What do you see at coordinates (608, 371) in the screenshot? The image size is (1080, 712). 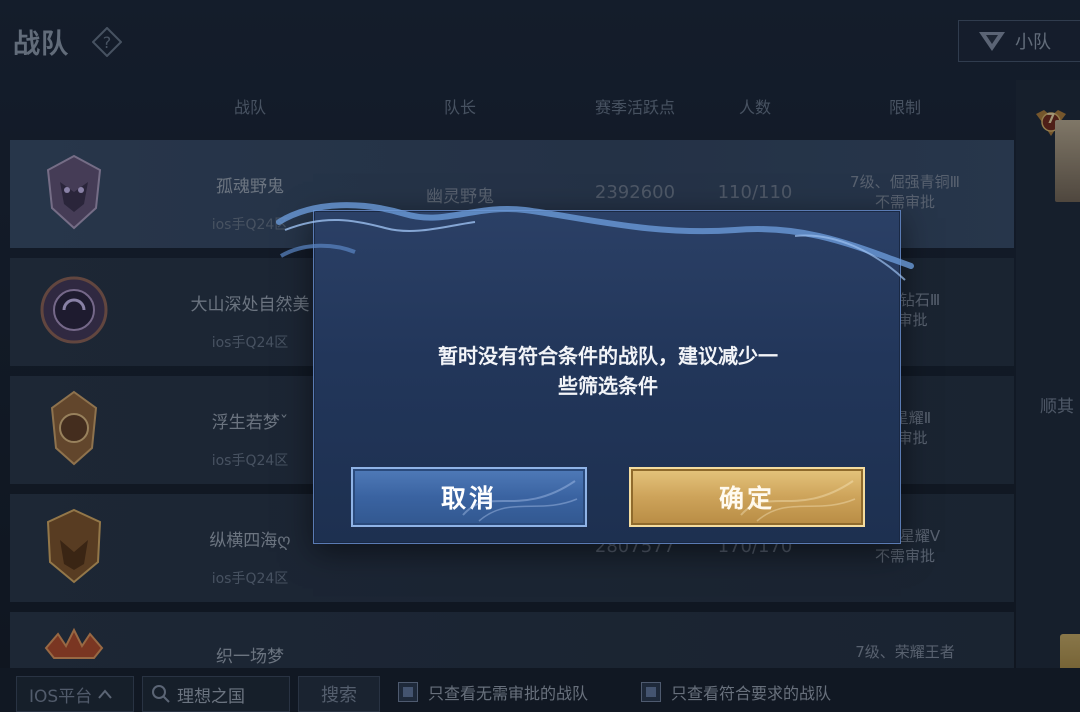 I see `dialog-message: 暂时没有符合条件的战队，建议减少一 些筛选条件` at bounding box center [608, 371].